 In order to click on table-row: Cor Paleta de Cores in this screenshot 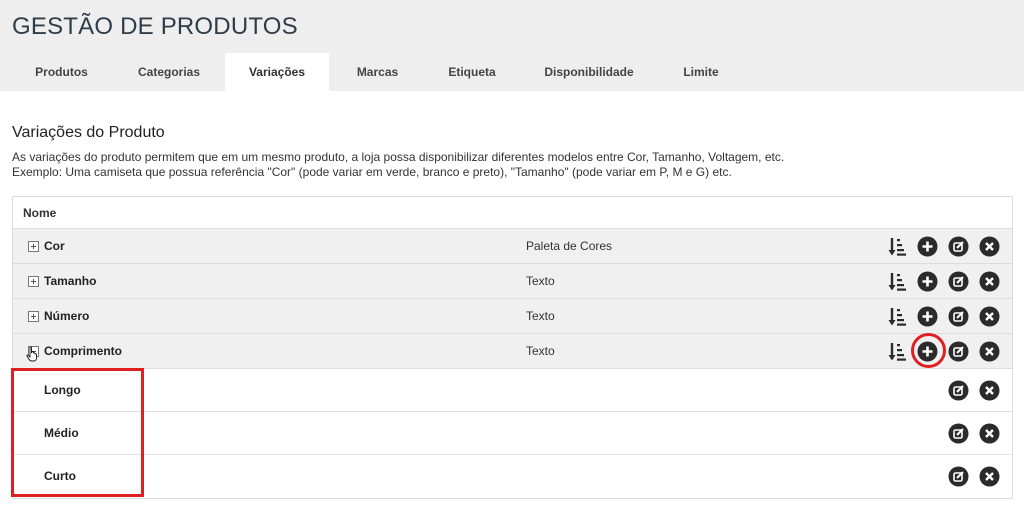, I will do `click(512, 246)`.